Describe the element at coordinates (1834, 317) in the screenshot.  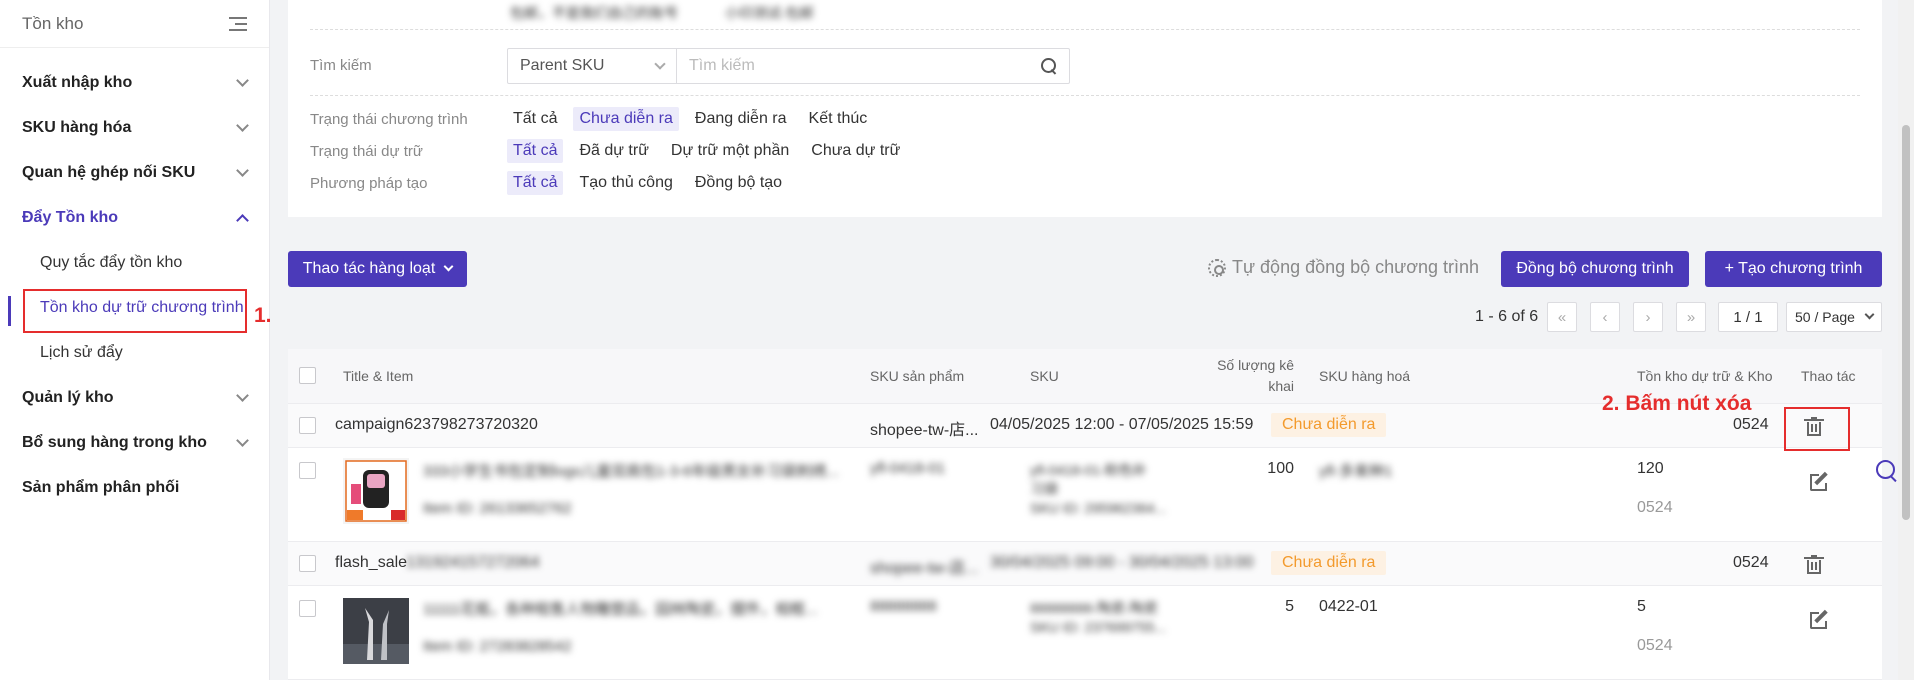
I see `page-size-select: 50 / Page` at that location.